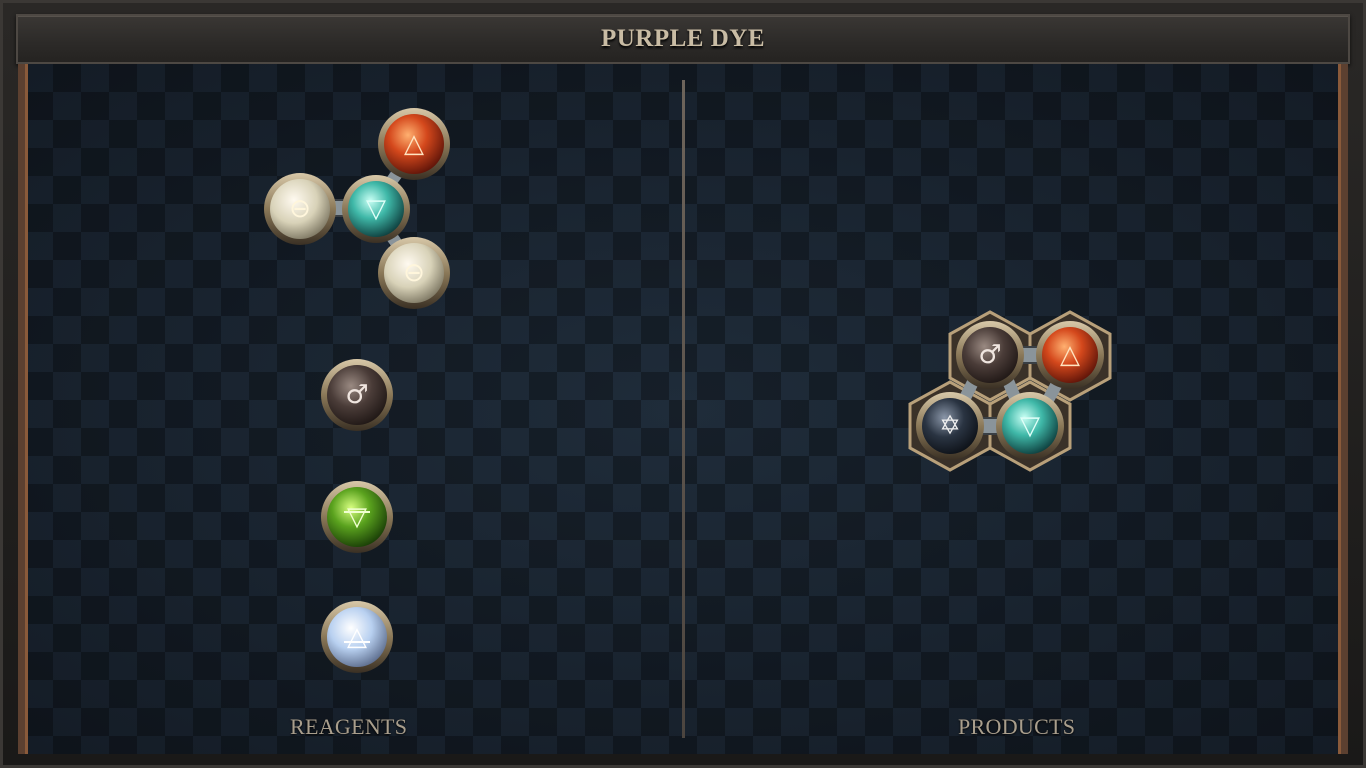 The image size is (1366, 768). I want to click on reagents-label: REAGENTS, so click(349, 726).